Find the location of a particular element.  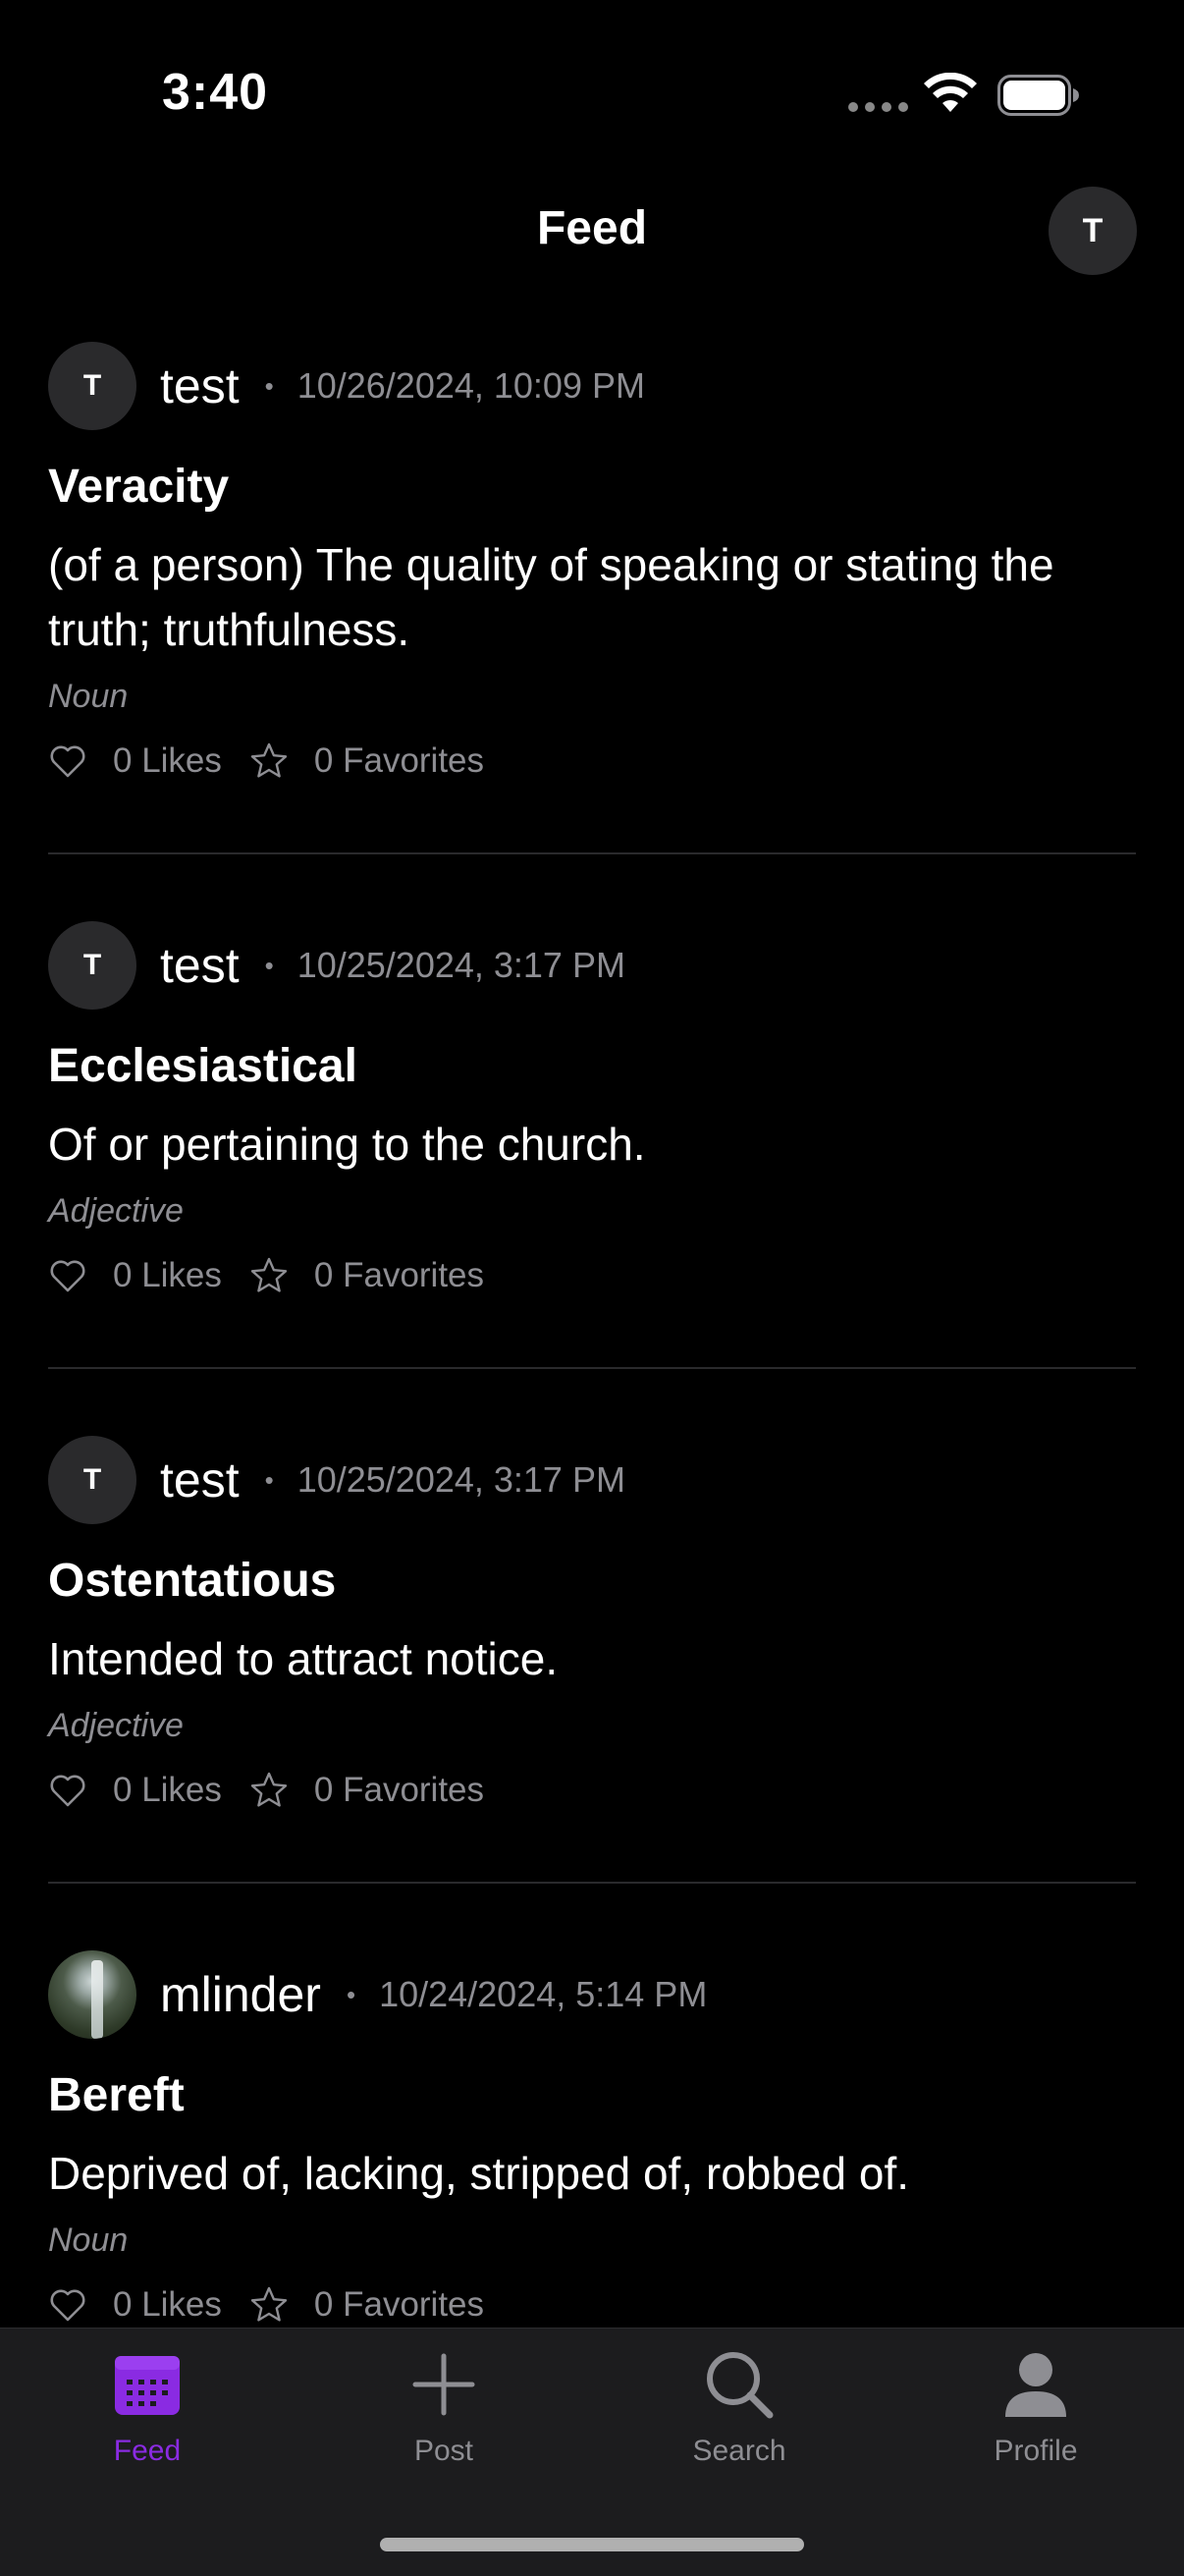

post-word: Ecclesiastical is located at coordinates (202, 1066).